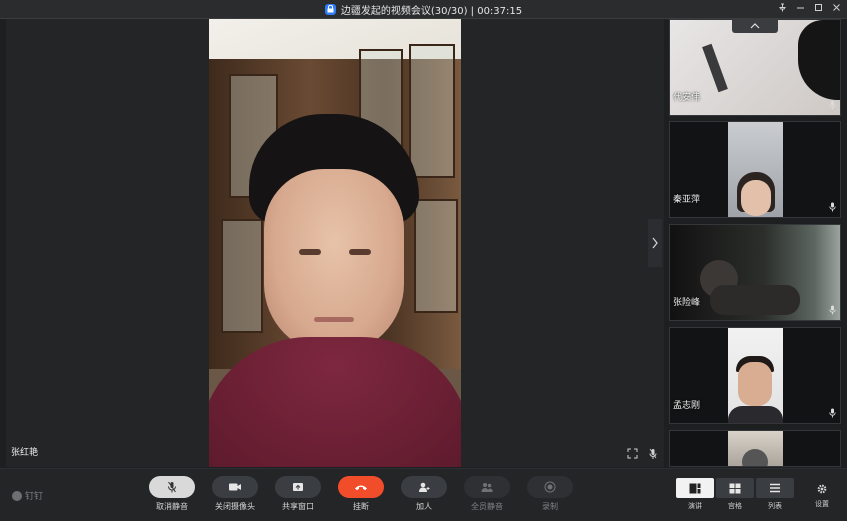 The image size is (847, 521). What do you see at coordinates (235, 487) in the screenshot?
I see `camera-icon` at bounding box center [235, 487].